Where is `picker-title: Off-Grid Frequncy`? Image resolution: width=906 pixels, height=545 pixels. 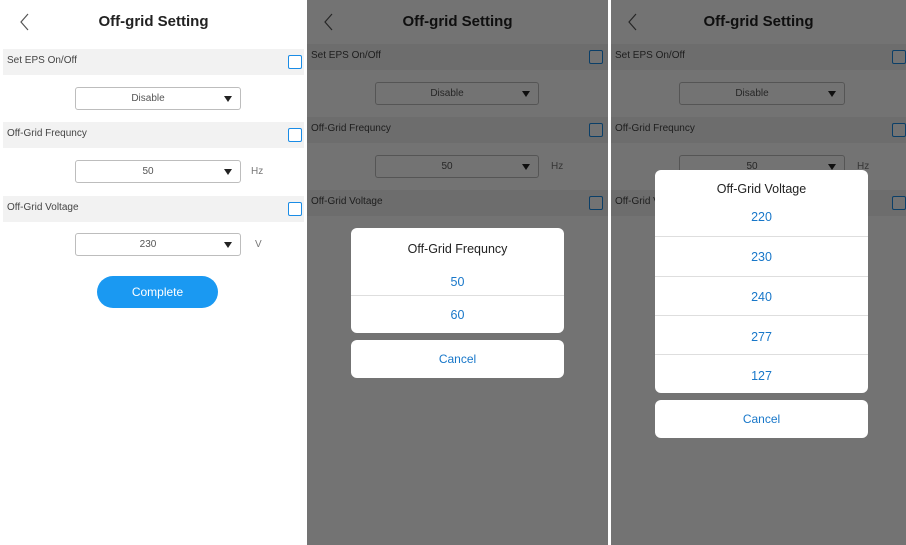 picker-title: Off-Grid Frequncy is located at coordinates (457, 249).